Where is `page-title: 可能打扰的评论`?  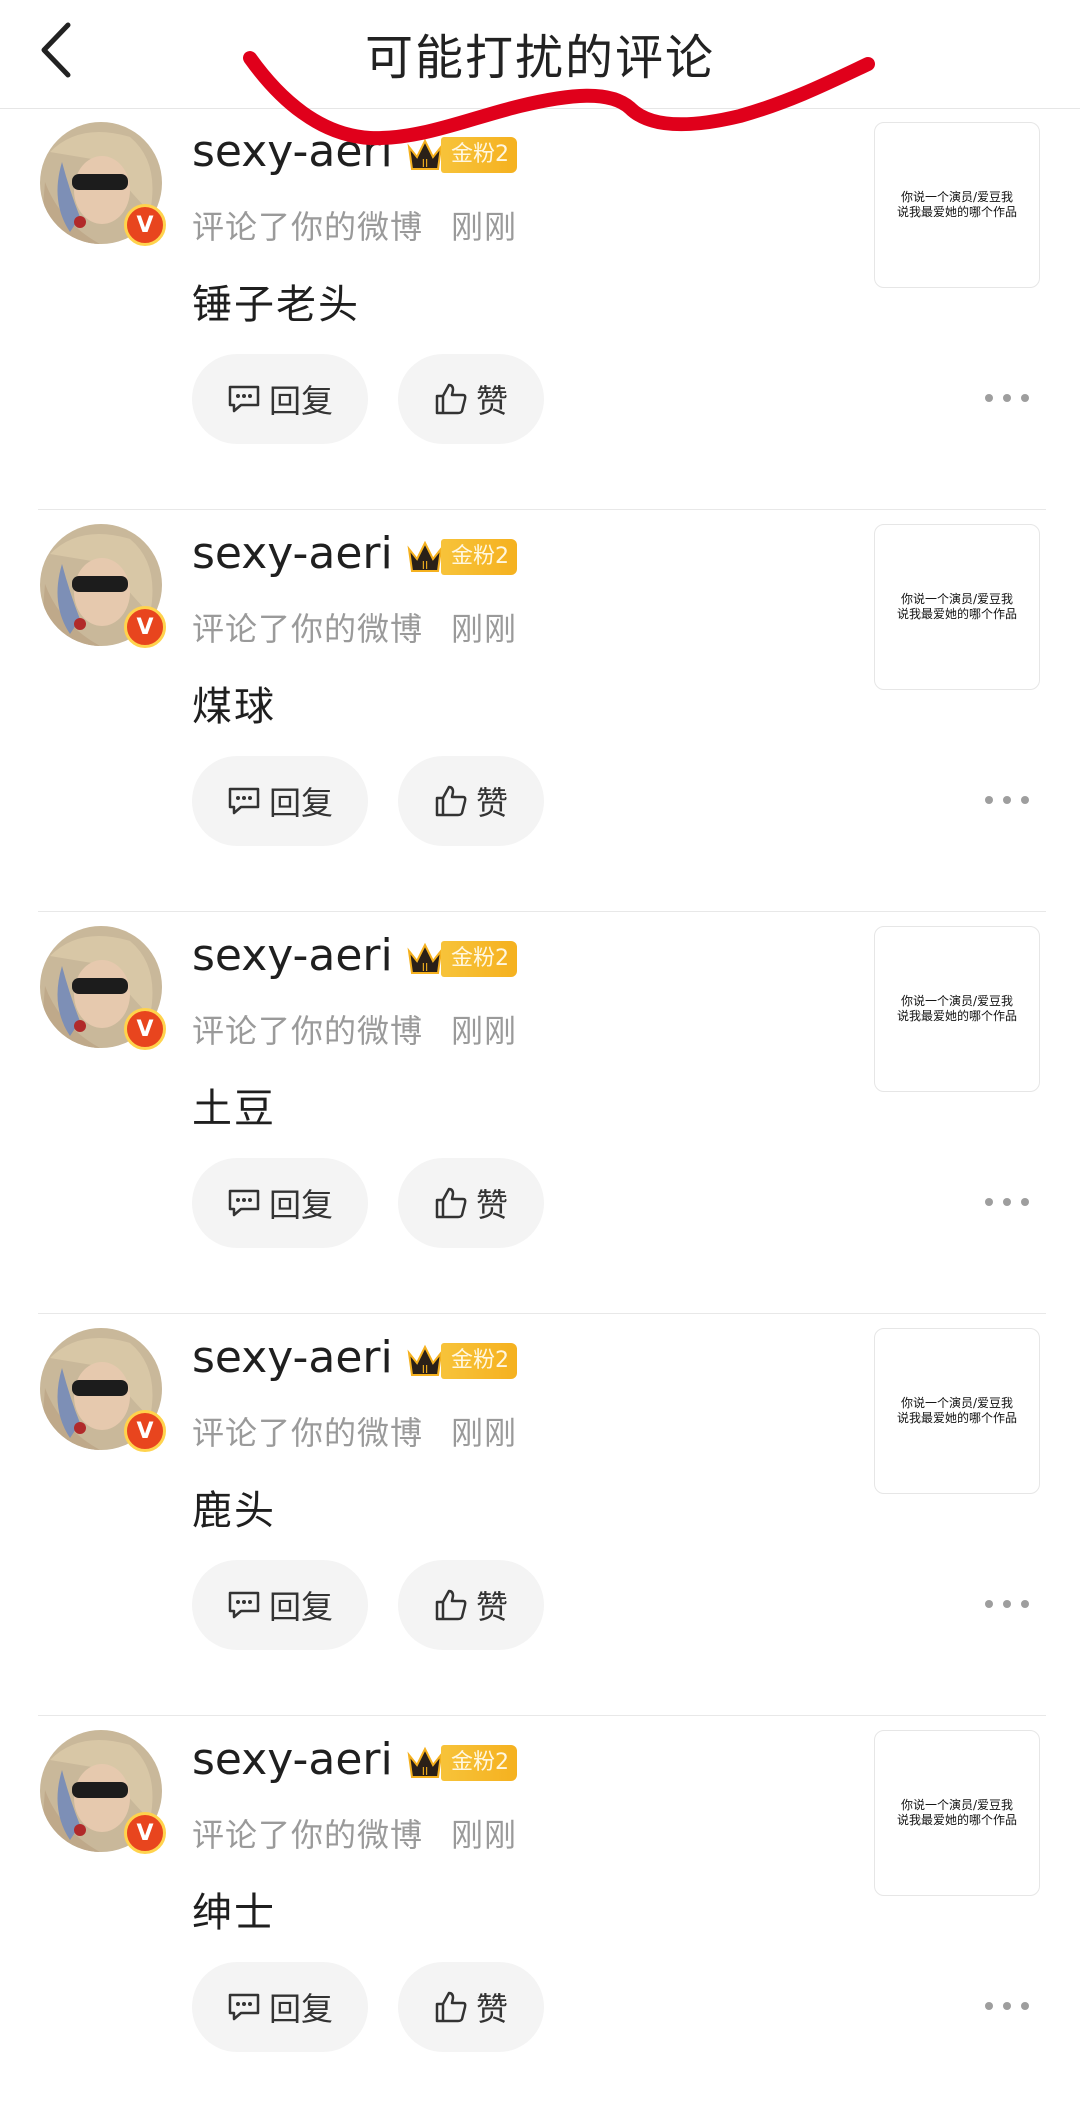
page-title: 可能打扰的评论 is located at coordinates (539, 58).